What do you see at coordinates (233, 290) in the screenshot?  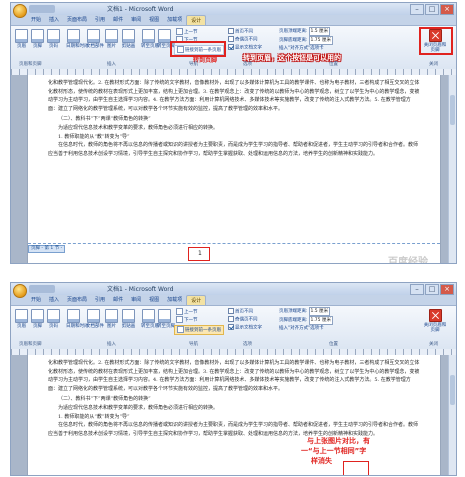 I see `title-bar: 文档1 - Microsoft Word – □ ×` at bounding box center [233, 290].